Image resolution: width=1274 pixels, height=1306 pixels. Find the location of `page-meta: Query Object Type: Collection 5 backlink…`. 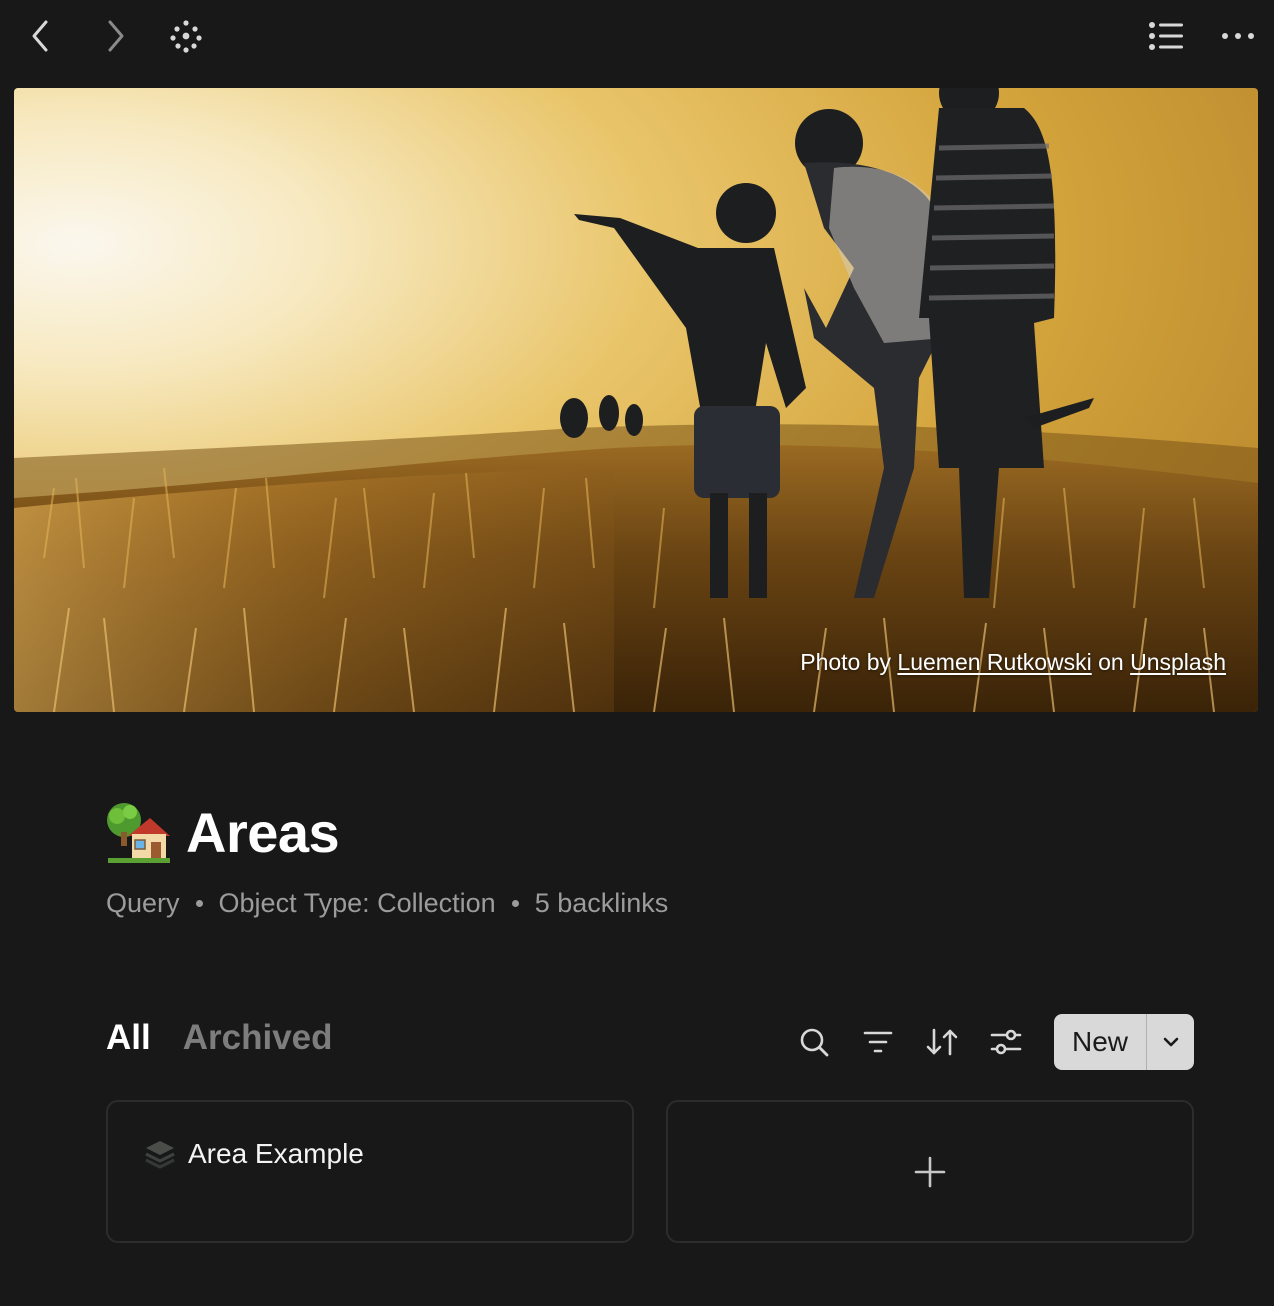

page-meta: Query Object Type: Collection 5 backlink… is located at coordinates (387, 903).